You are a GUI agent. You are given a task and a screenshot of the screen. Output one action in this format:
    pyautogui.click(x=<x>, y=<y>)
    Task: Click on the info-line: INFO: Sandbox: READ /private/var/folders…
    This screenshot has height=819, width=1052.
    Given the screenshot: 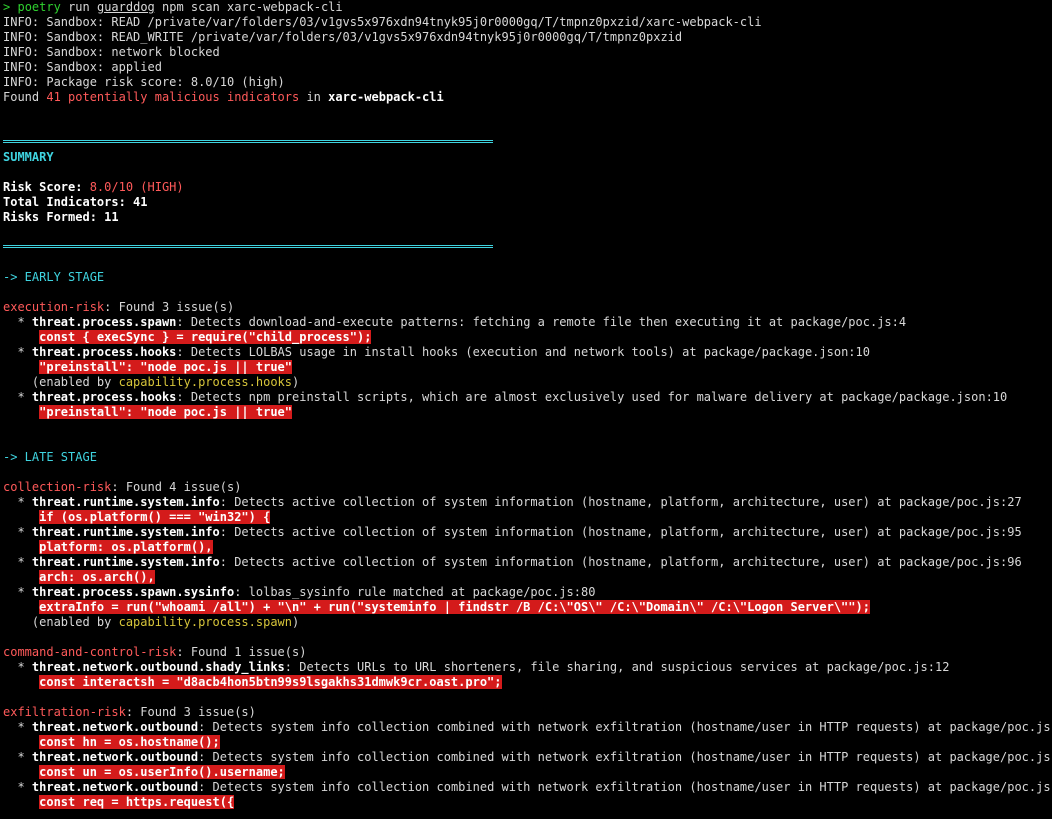 What is the action you would take?
    pyautogui.click(x=382, y=22)
    